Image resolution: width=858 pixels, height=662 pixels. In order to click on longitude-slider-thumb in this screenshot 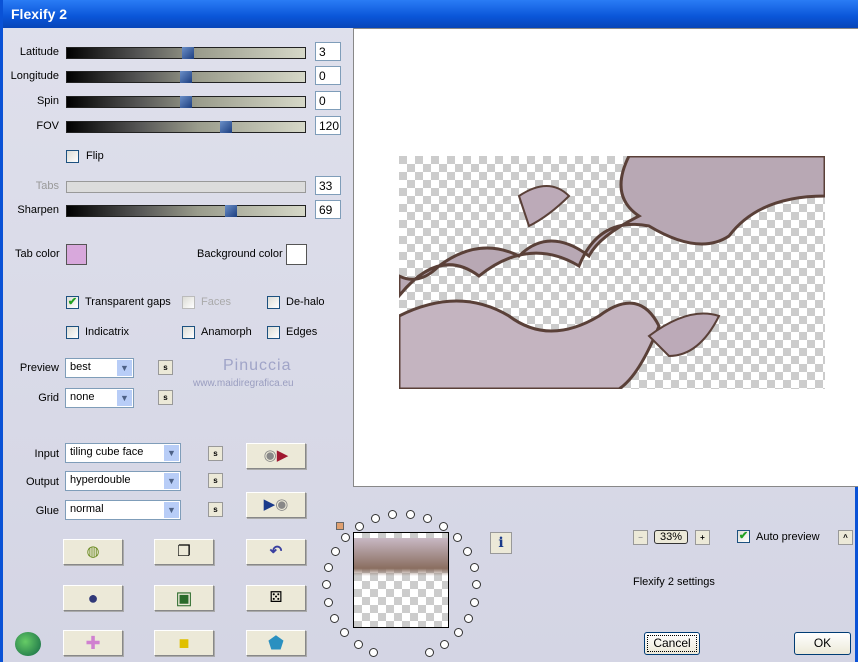, I will do `click(186, 77)`.